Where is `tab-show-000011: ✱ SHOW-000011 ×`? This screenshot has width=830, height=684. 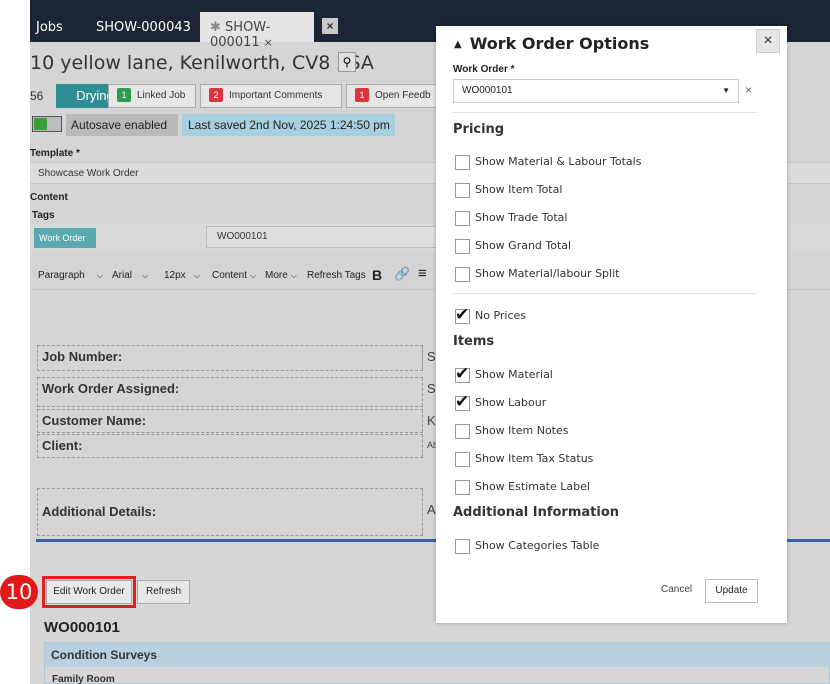
tab-show-000011: ✱ SHOW-000011 × is located at coordinates (257, 31).